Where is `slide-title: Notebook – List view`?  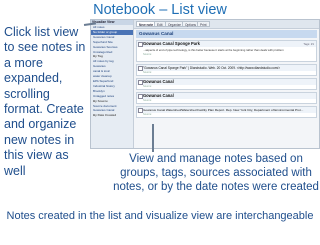 slide-title: Notebook – List view is located at coordinates (160, 10).